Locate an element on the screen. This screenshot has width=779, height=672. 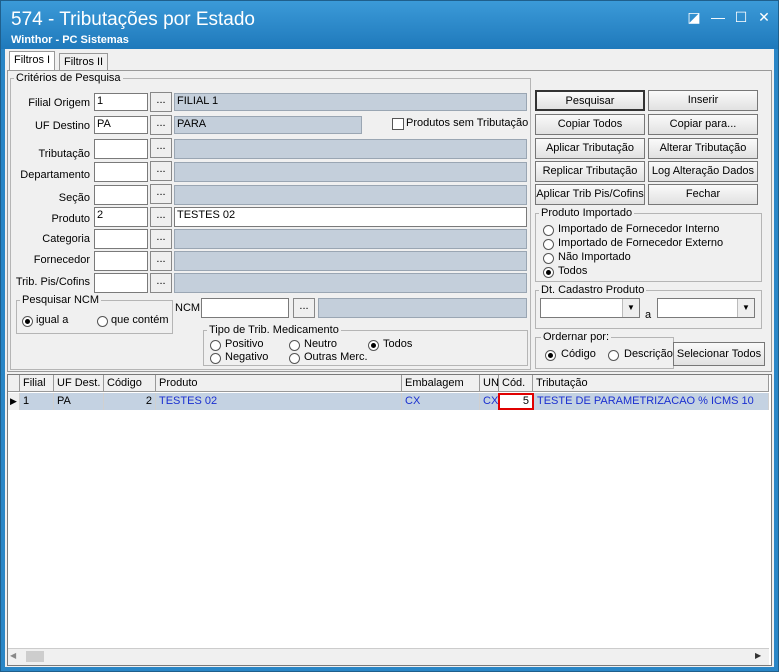
pesquisar-button: Pesquisar is located at coordinates (590, 100).